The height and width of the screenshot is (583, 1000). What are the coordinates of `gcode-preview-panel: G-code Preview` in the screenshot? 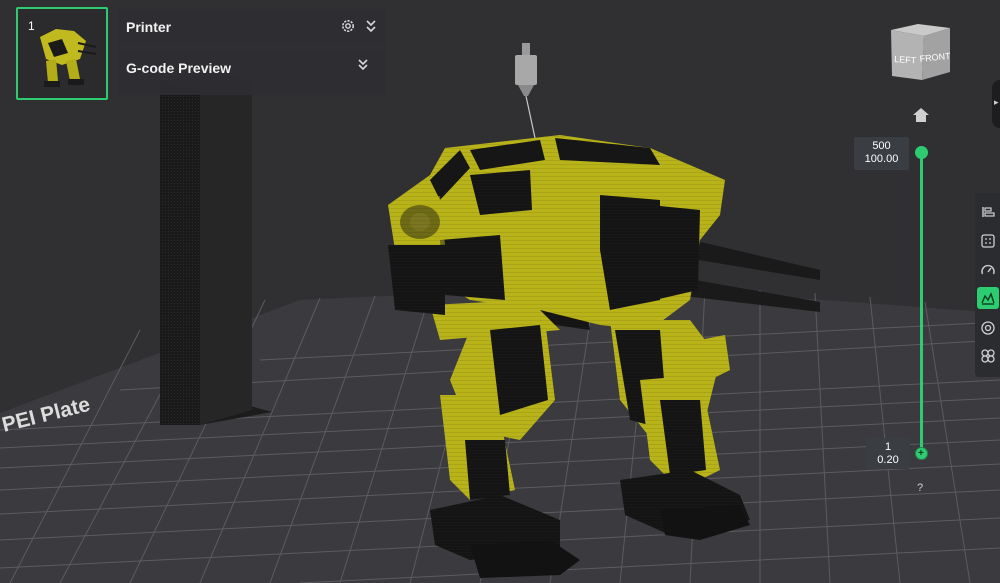 It's located at (252, 72).